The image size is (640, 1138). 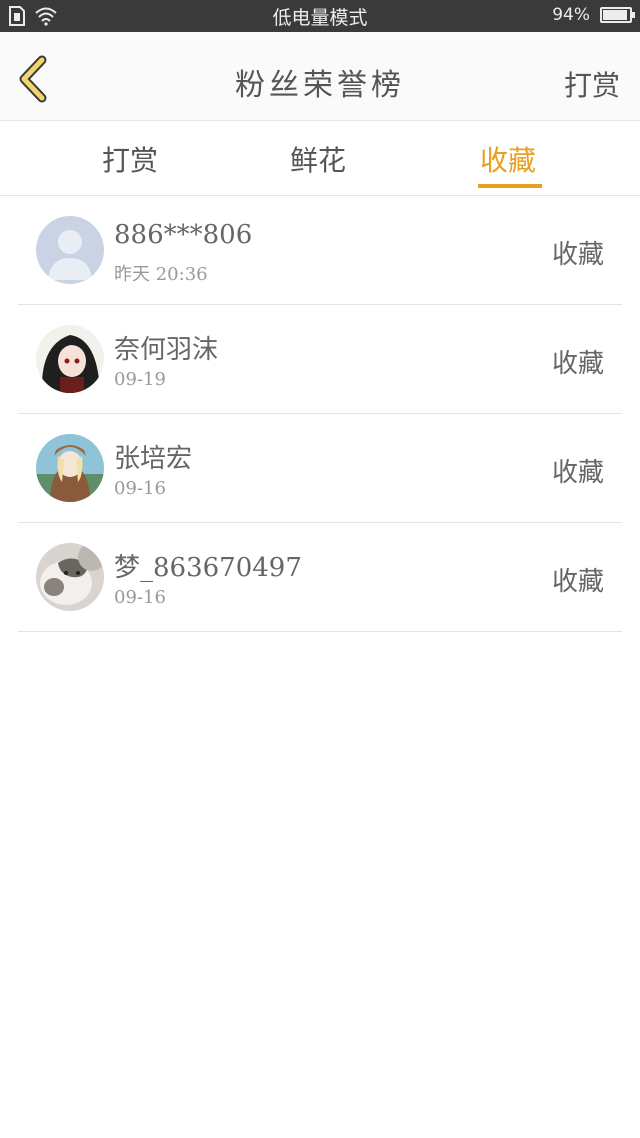 I want to click on battery-status: 94%, so click(x=593, y=15).